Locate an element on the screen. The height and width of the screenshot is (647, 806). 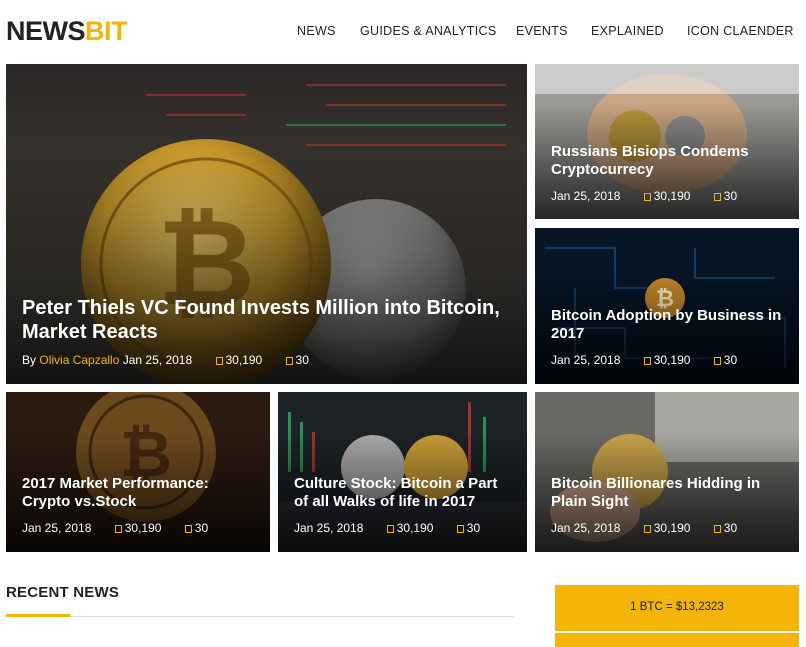
btc-price-widget: 1 BTC = $13,2323 is located at coordinates (677, 616).